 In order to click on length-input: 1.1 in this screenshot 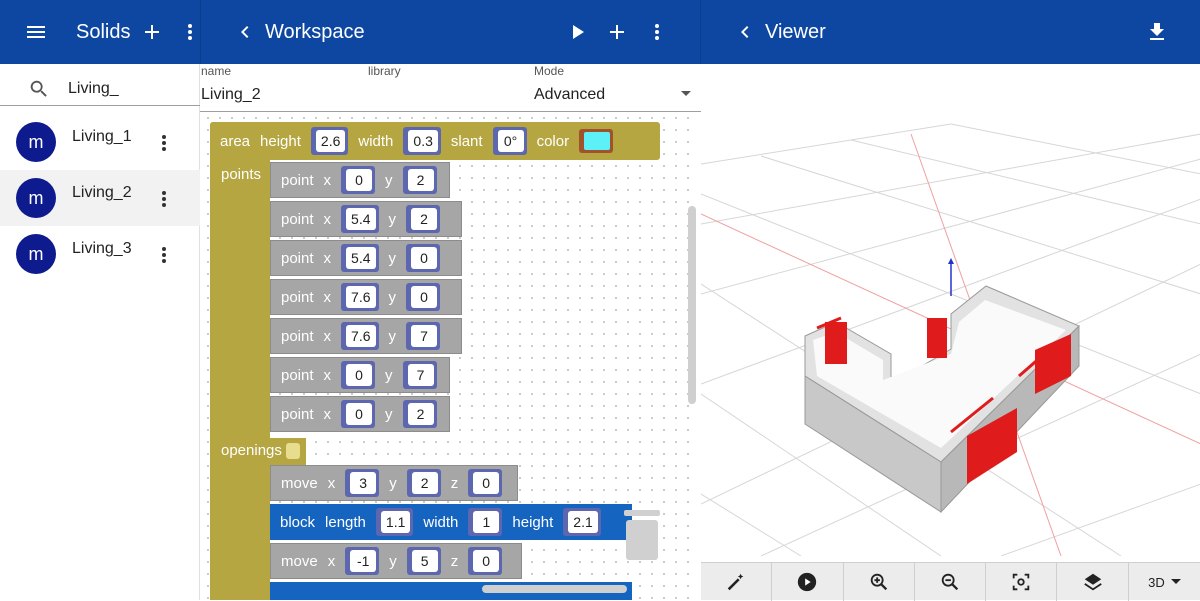, I will do `click(395, 522)`.